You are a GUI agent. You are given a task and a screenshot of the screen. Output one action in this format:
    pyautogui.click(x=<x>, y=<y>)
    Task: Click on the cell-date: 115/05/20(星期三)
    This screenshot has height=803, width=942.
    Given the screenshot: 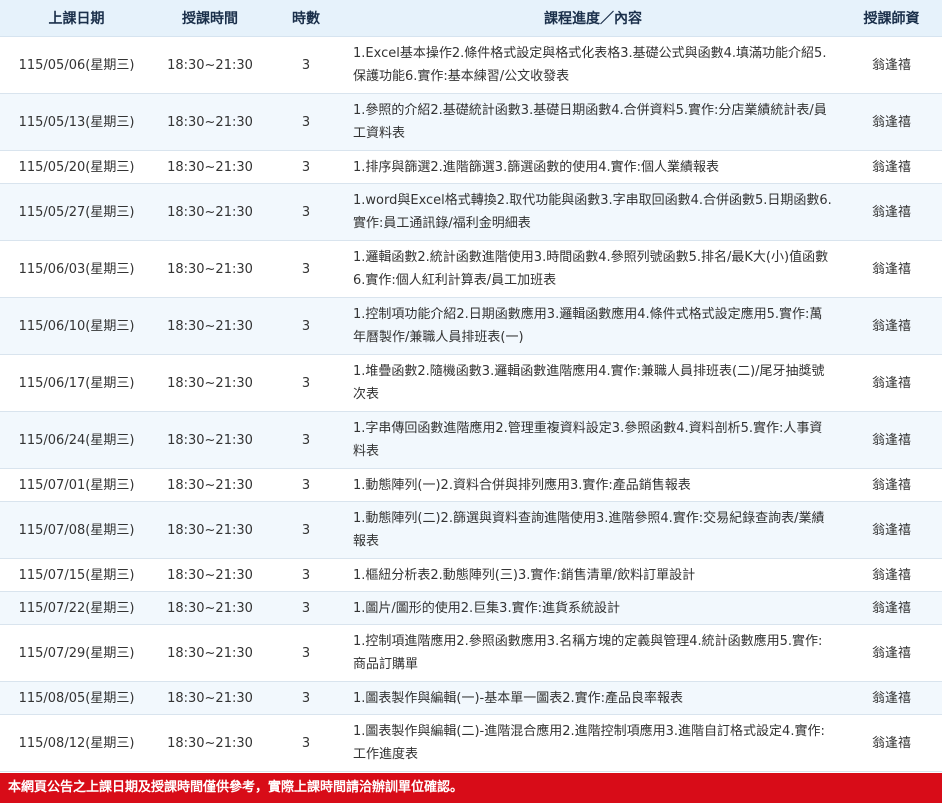 What is the action you would take?
    pyautogui.click(x=76, y=167)
    